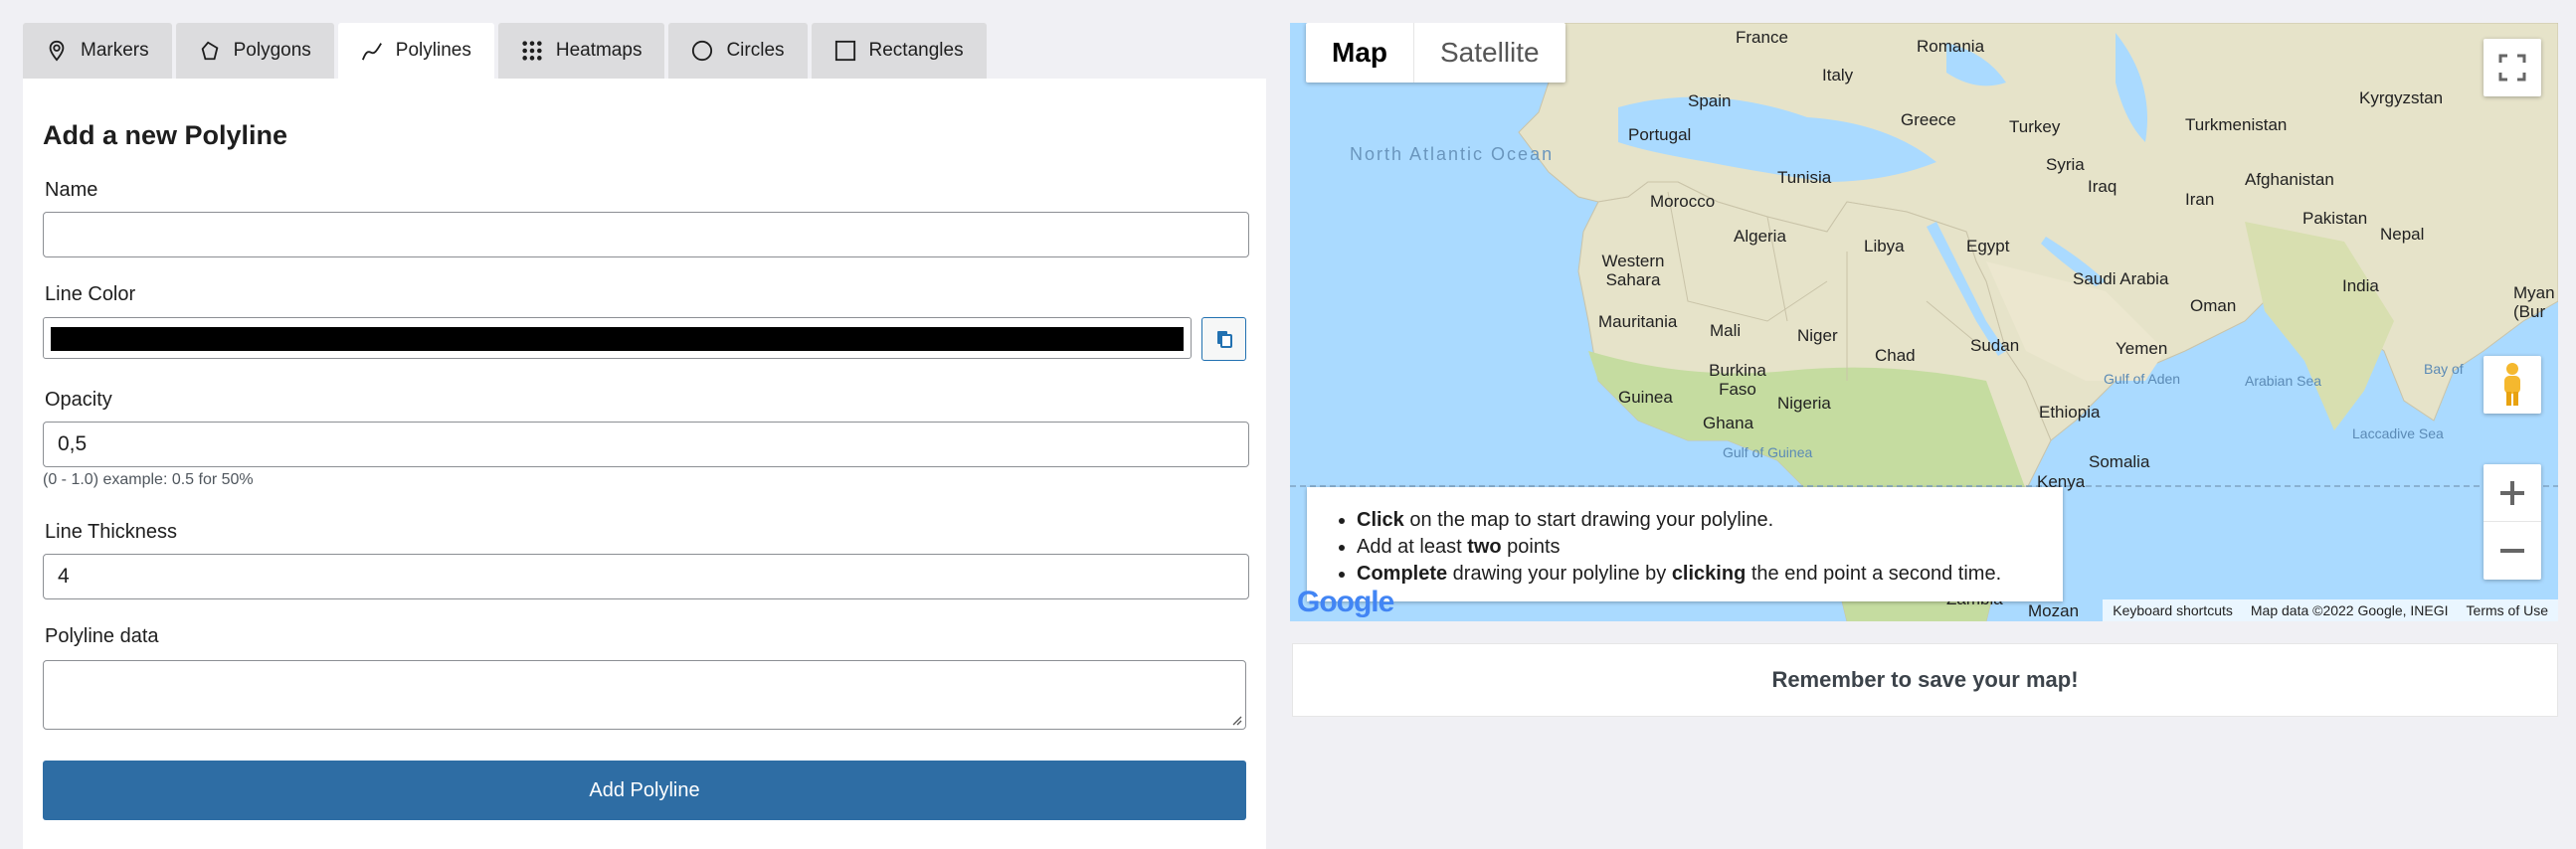 The width and height of the screenshot is (2576, 849). Describe the element at coordinates (1633, 270) in the screenshot. I see `country-label: Western Sahara` at that location.